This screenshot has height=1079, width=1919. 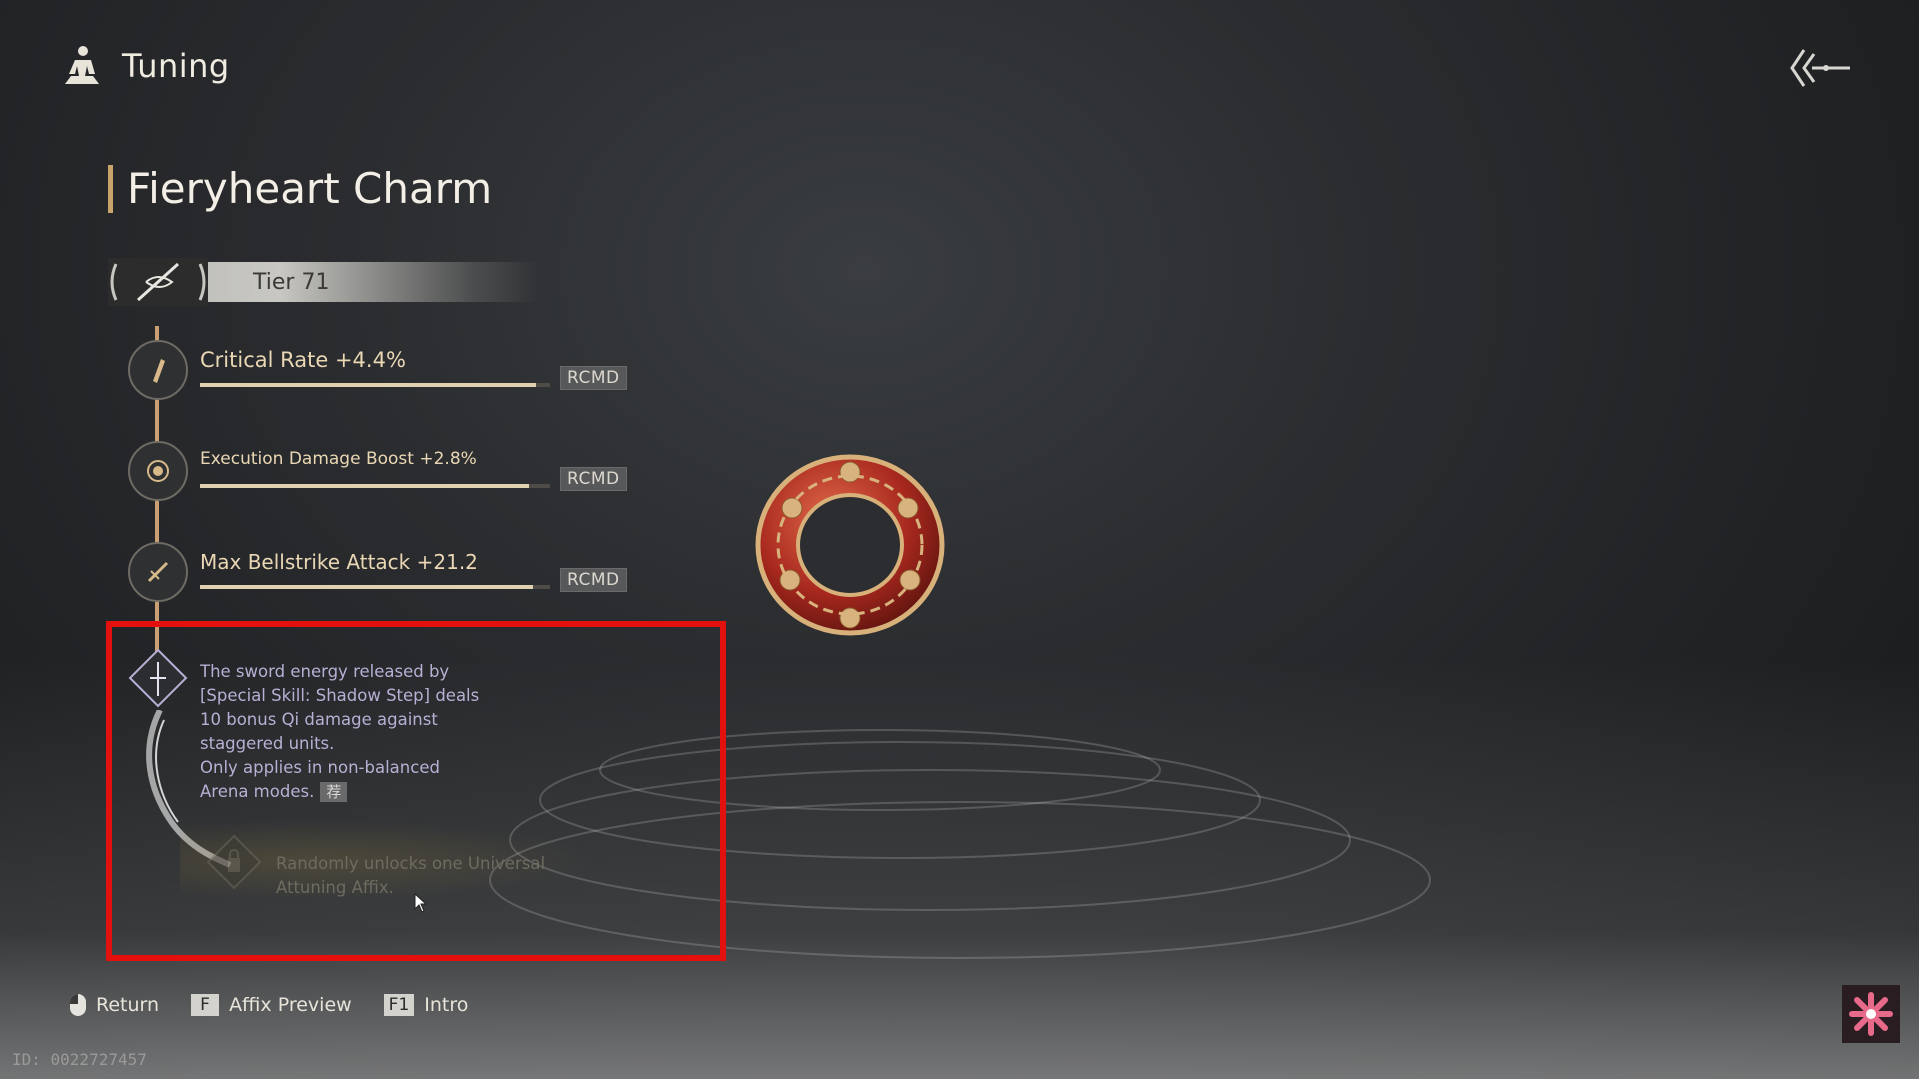 What do you see at coordinates (399, 1005) in the screenshot?
I see `key-f1: F1` at bounding box center [399, 1005].